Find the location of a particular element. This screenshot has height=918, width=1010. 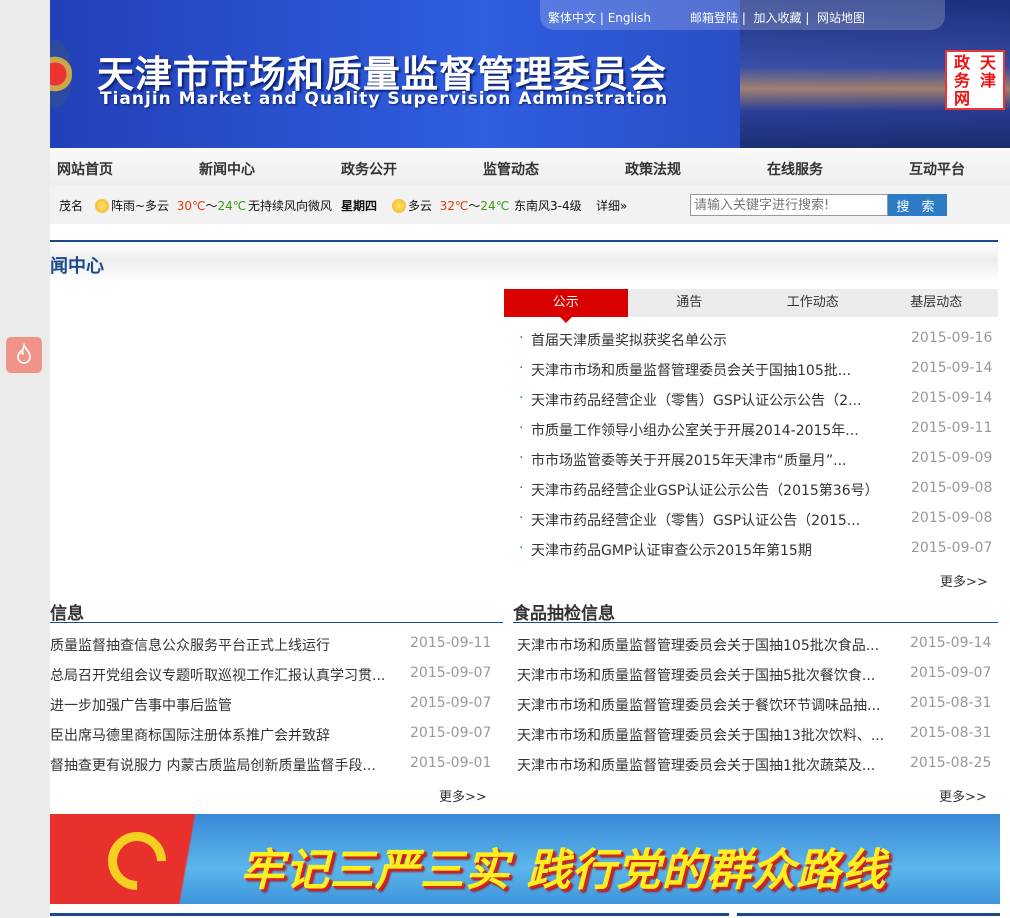

food-more-link: 更多>> is located at coordinates (963, 795).